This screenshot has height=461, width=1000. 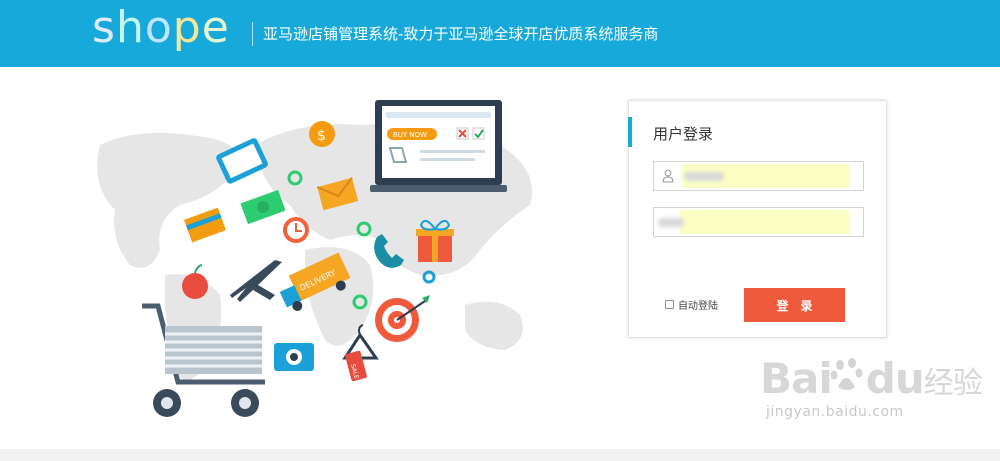 What do you see at coordinates (796, 378) in the screenshot?
I see `watermark-brand: Bai` at bounding box center [796, 378].